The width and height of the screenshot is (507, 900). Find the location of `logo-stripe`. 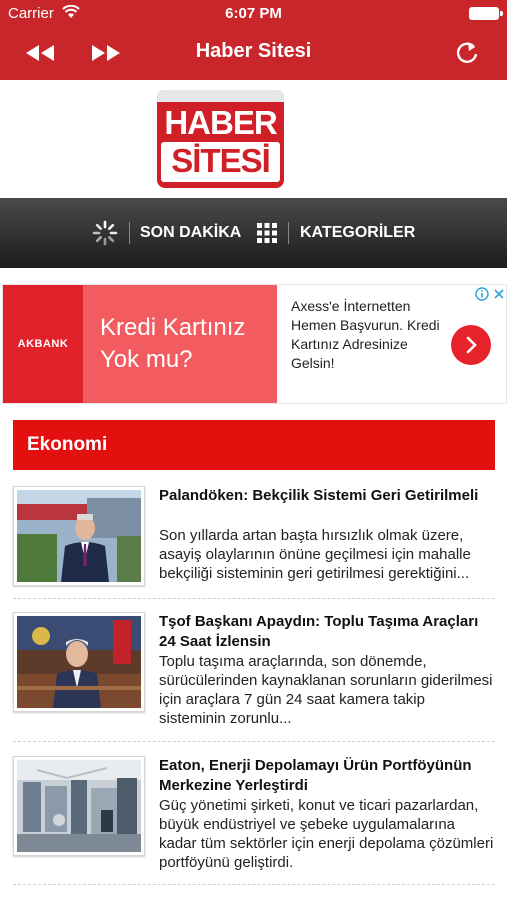

logo-stripe is located at coordinates (220, 96).